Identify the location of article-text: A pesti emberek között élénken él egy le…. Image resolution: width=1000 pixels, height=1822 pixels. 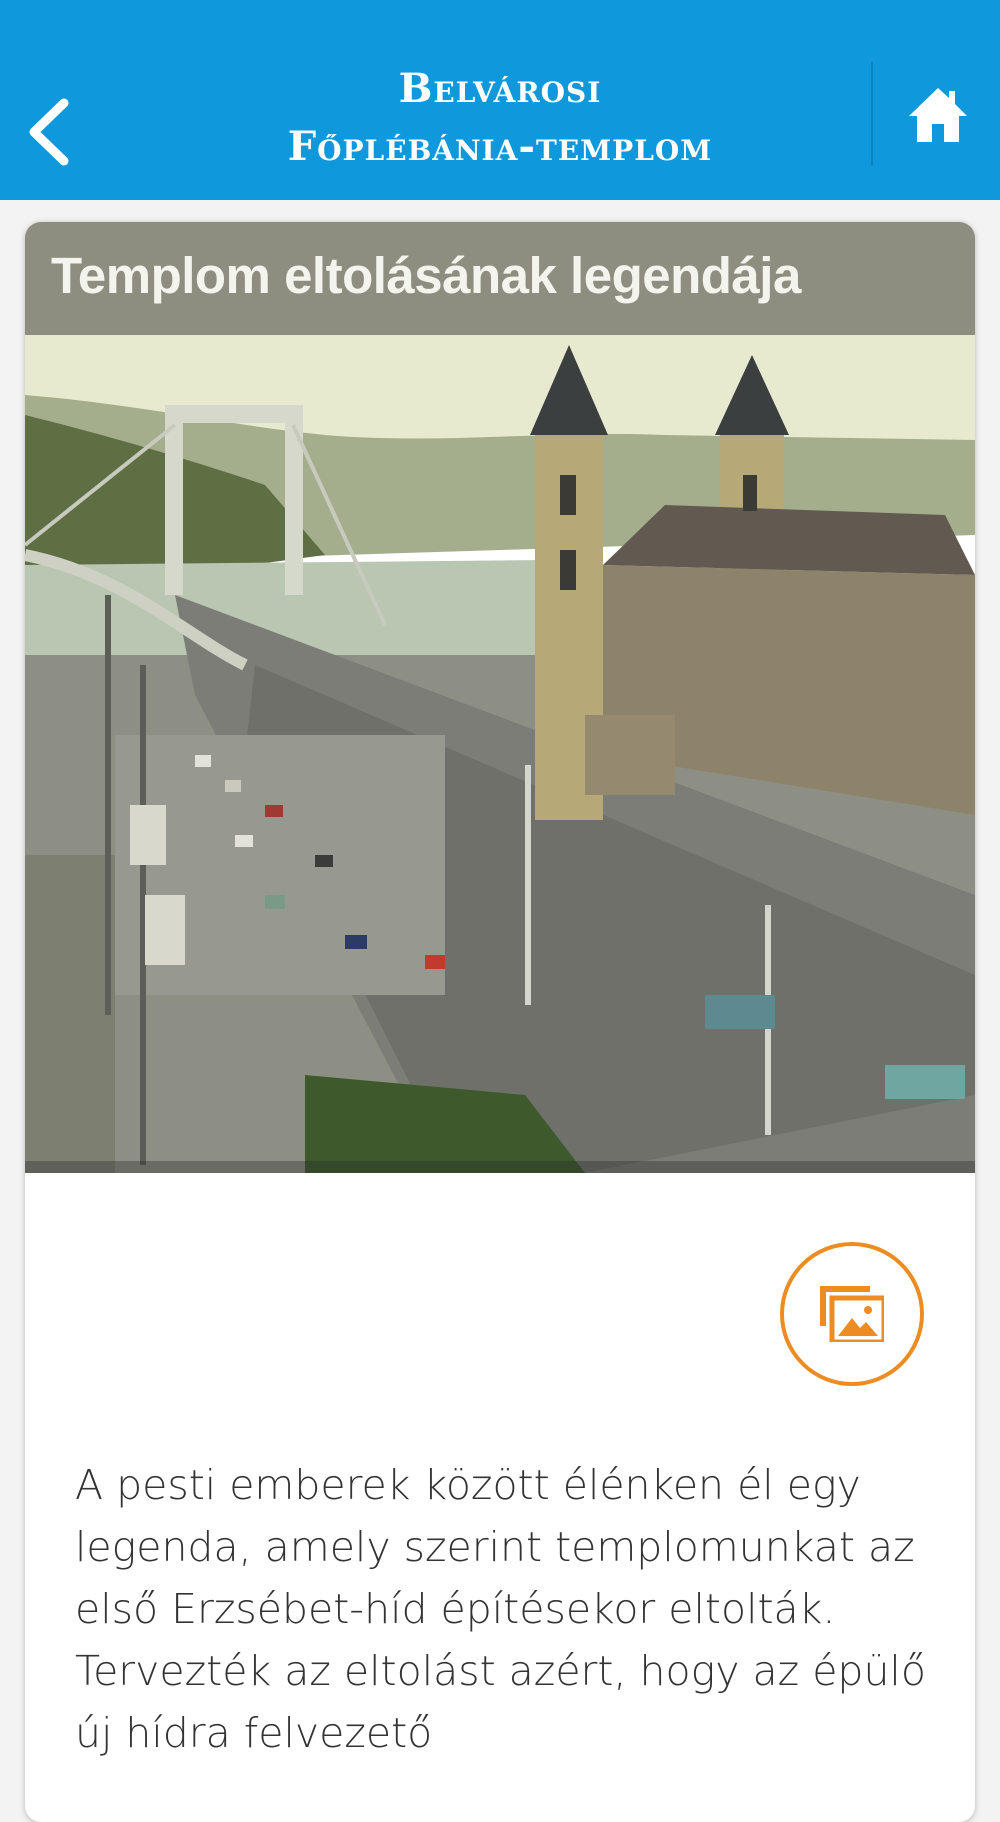
(500, 1609).